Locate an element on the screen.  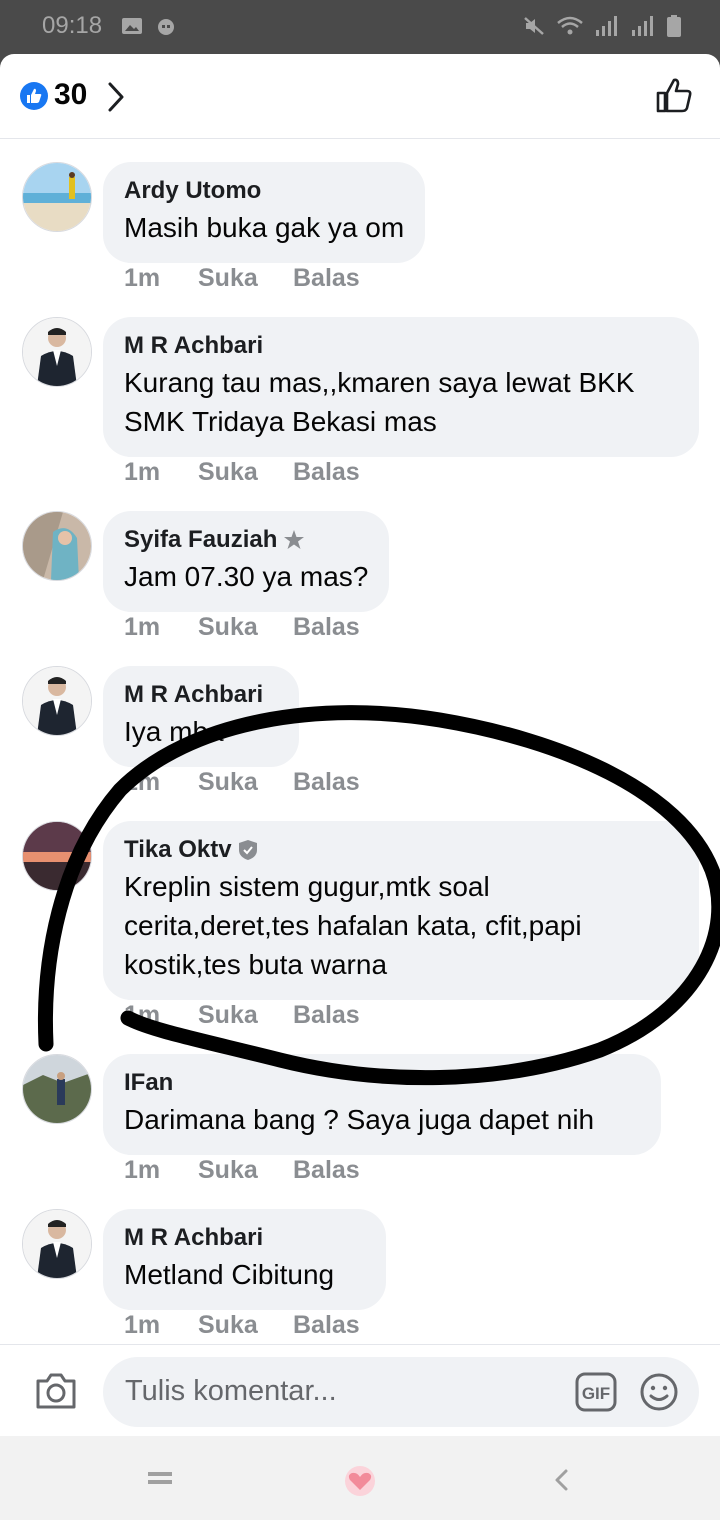
status-bar: 09:18 is located at coordinates (360, 28).